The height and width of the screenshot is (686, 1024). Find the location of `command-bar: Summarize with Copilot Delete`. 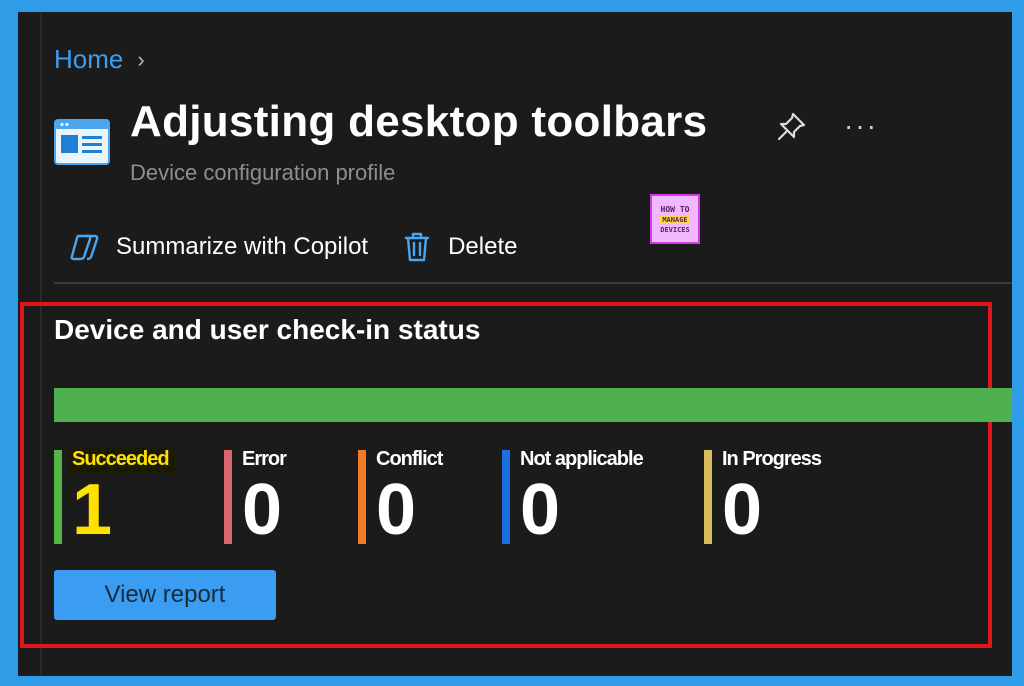

command-bar: Summarize with Copilot Delete is located at coordinates (292, 247).